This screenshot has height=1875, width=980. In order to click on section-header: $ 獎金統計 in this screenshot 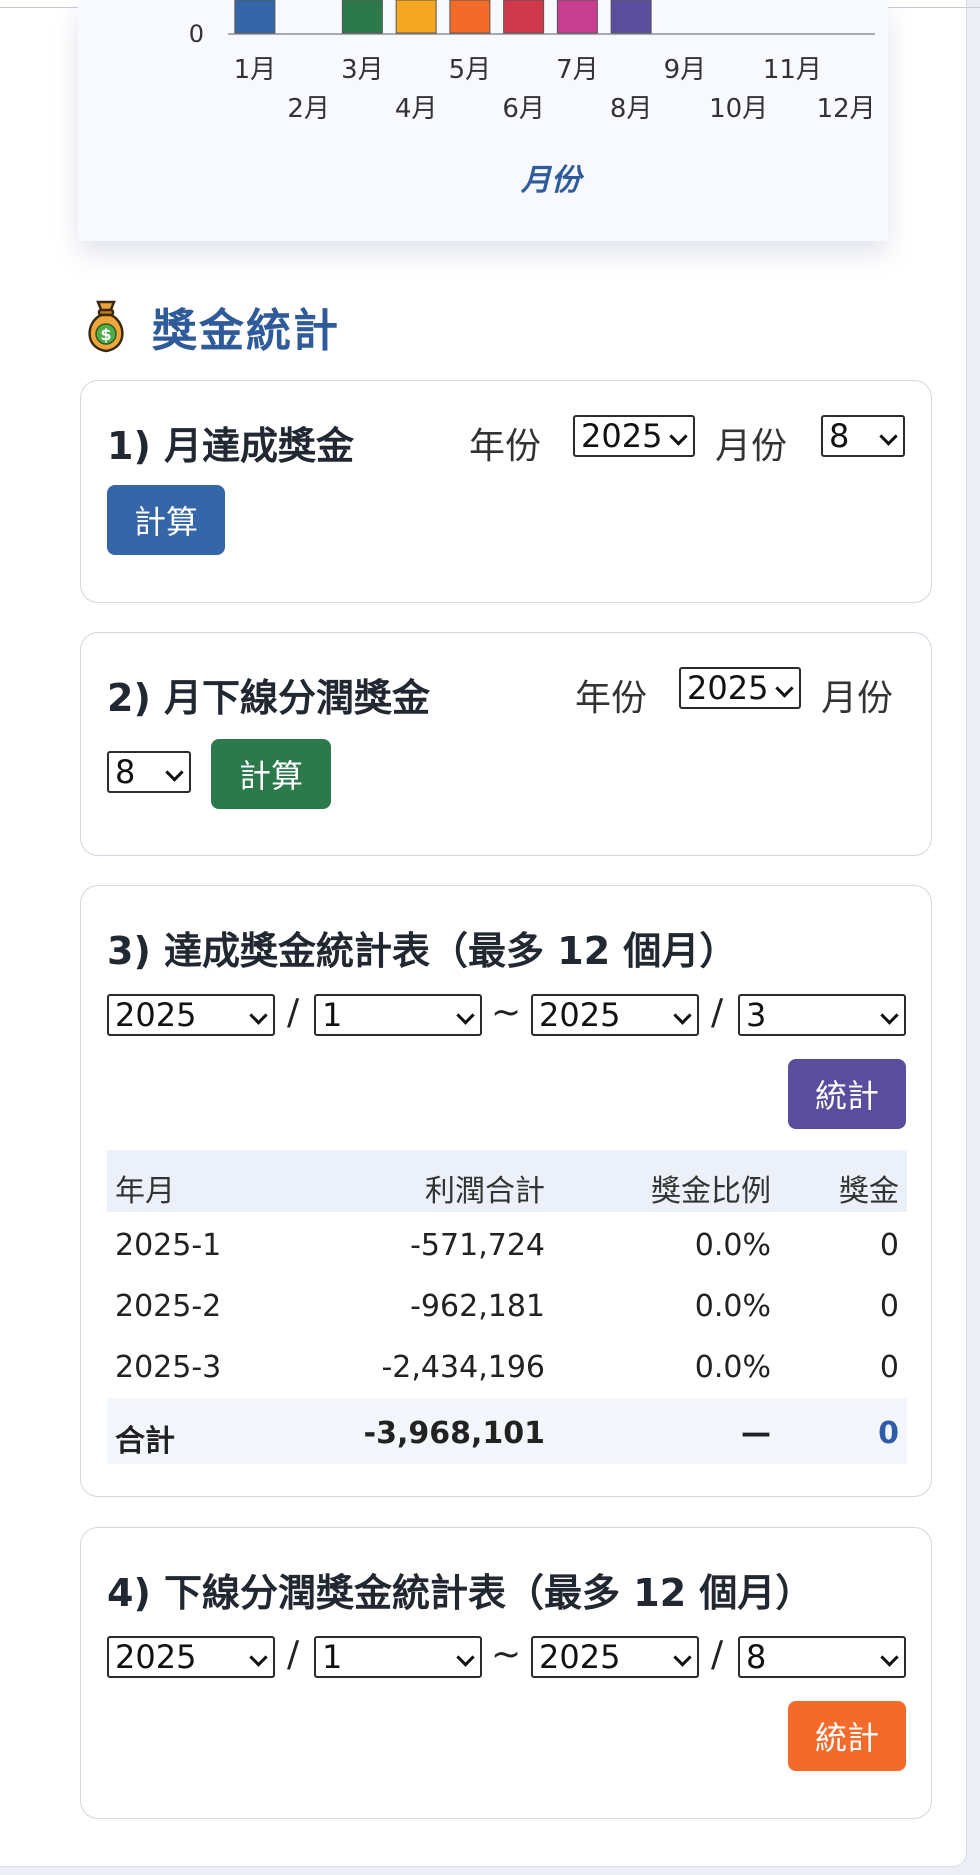, I will do `click(211, 327)`.